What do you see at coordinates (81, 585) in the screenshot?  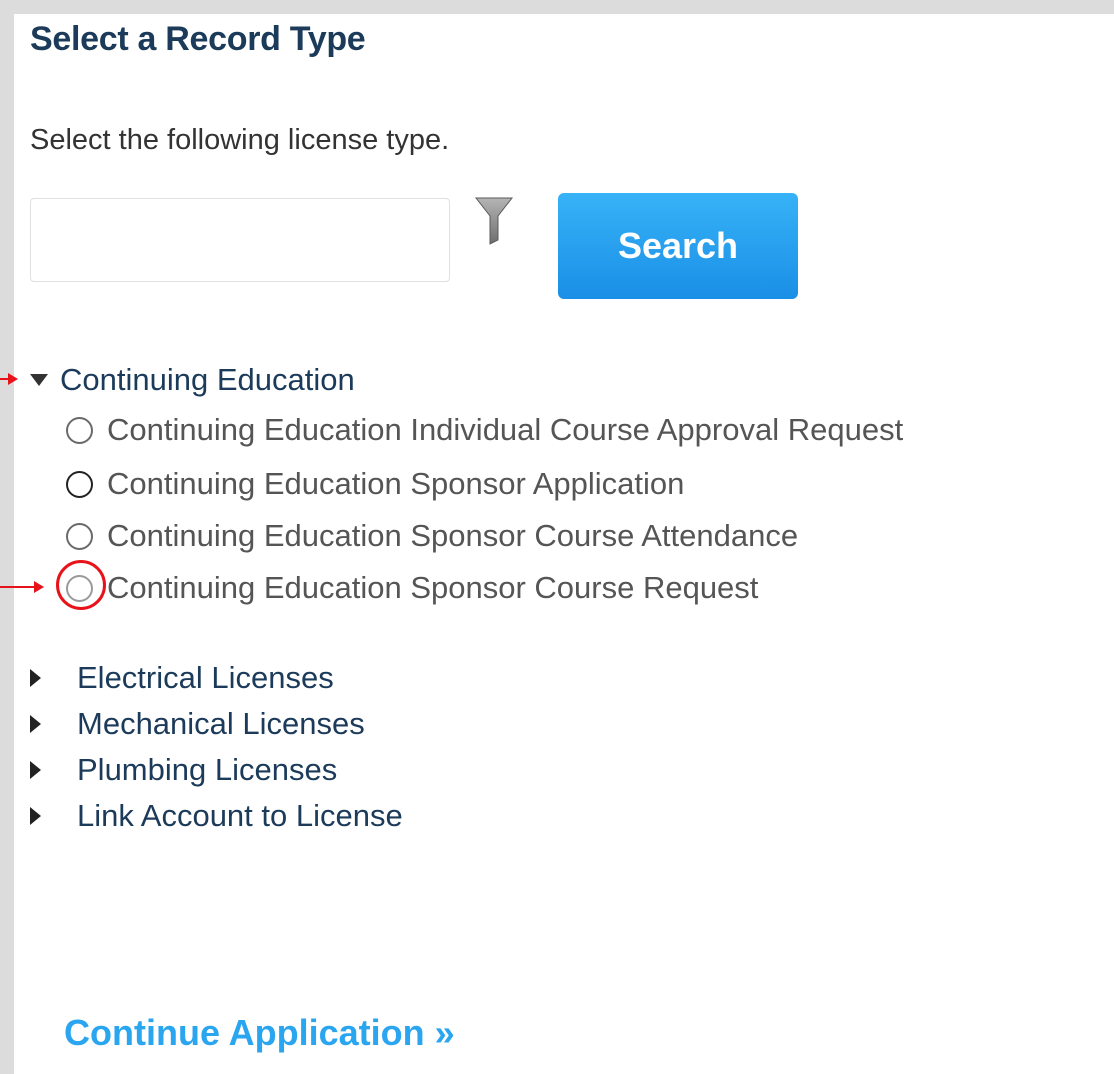 I see `annotation-highlight-circle` at bounding box center [81, 585].